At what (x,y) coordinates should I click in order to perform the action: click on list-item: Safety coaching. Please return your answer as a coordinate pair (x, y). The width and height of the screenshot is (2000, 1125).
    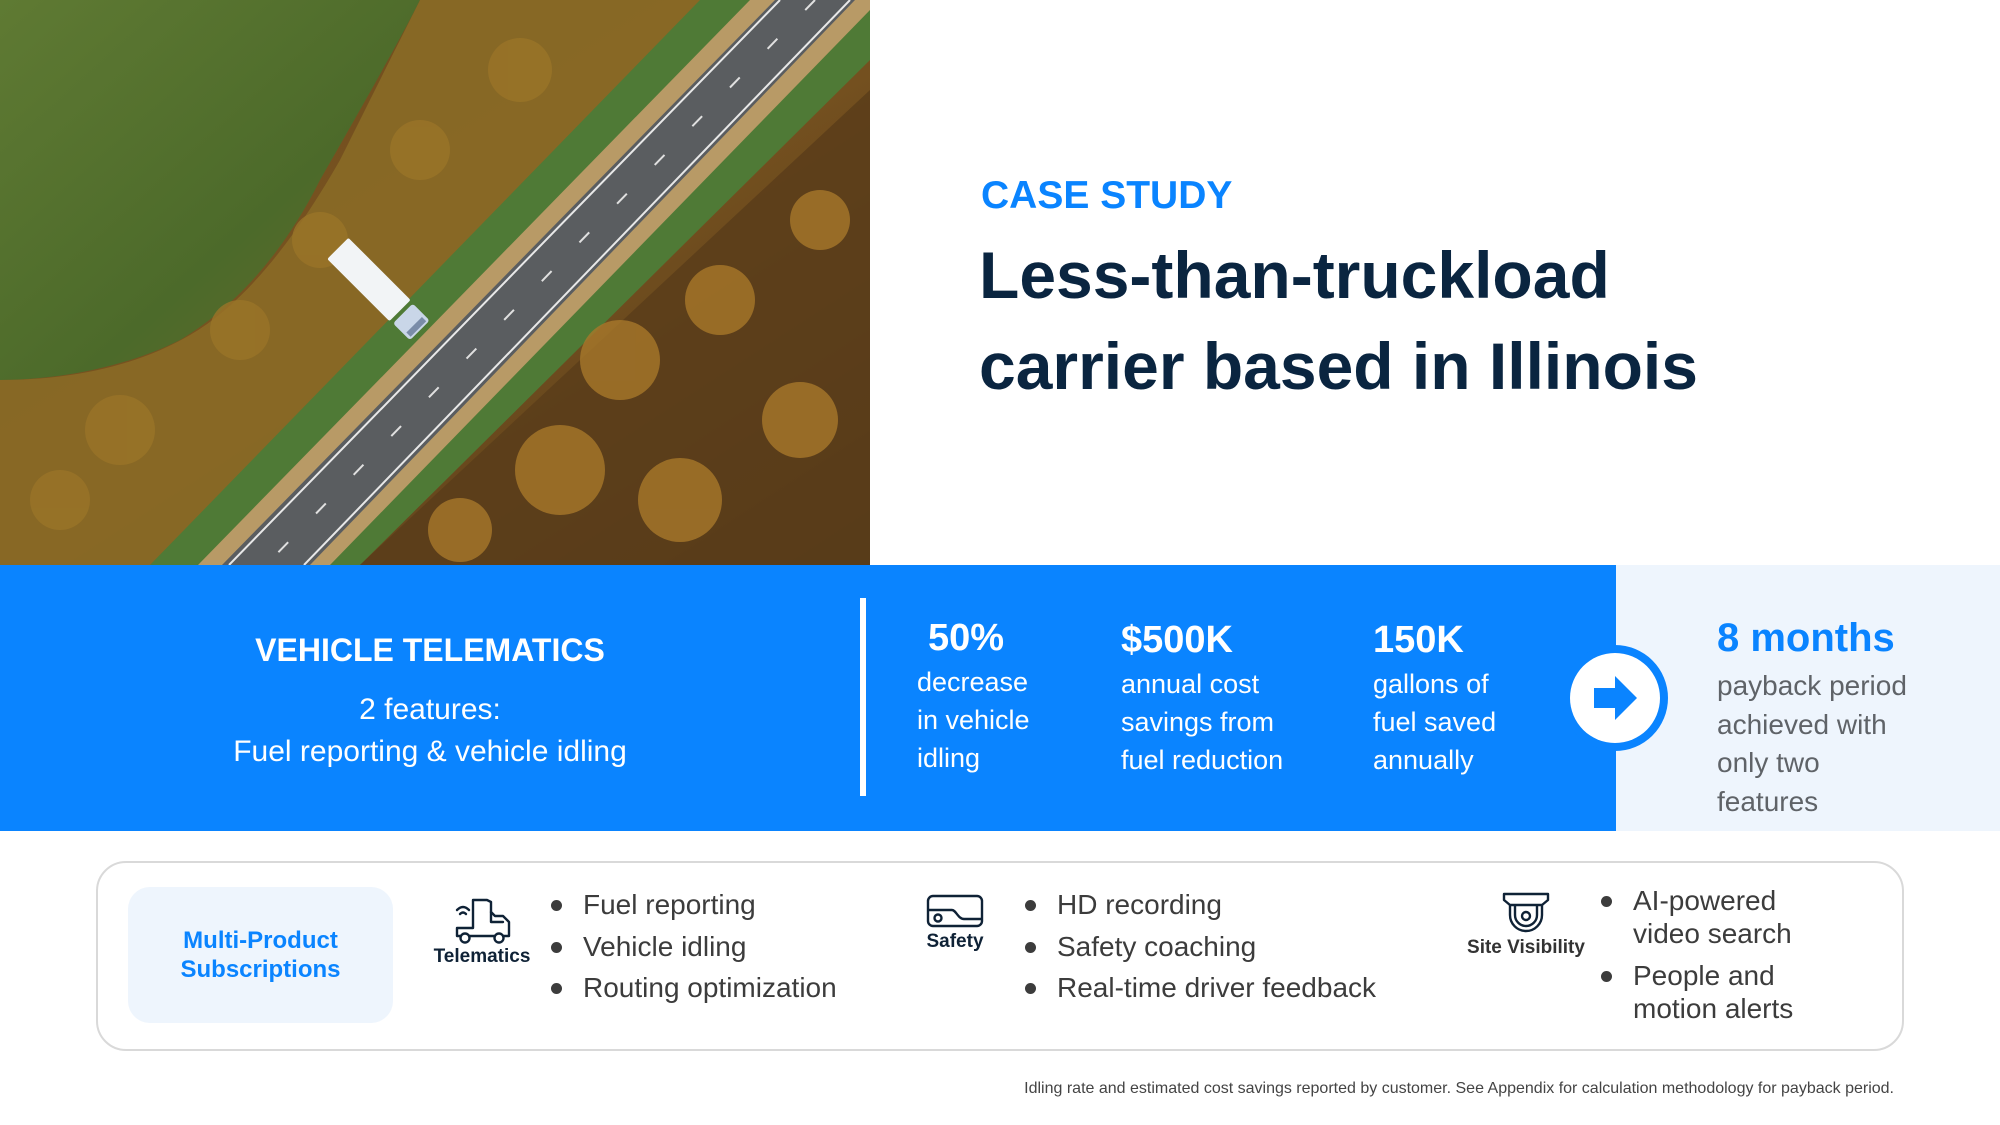
    Looking at the image, I should click on (1200, 947).